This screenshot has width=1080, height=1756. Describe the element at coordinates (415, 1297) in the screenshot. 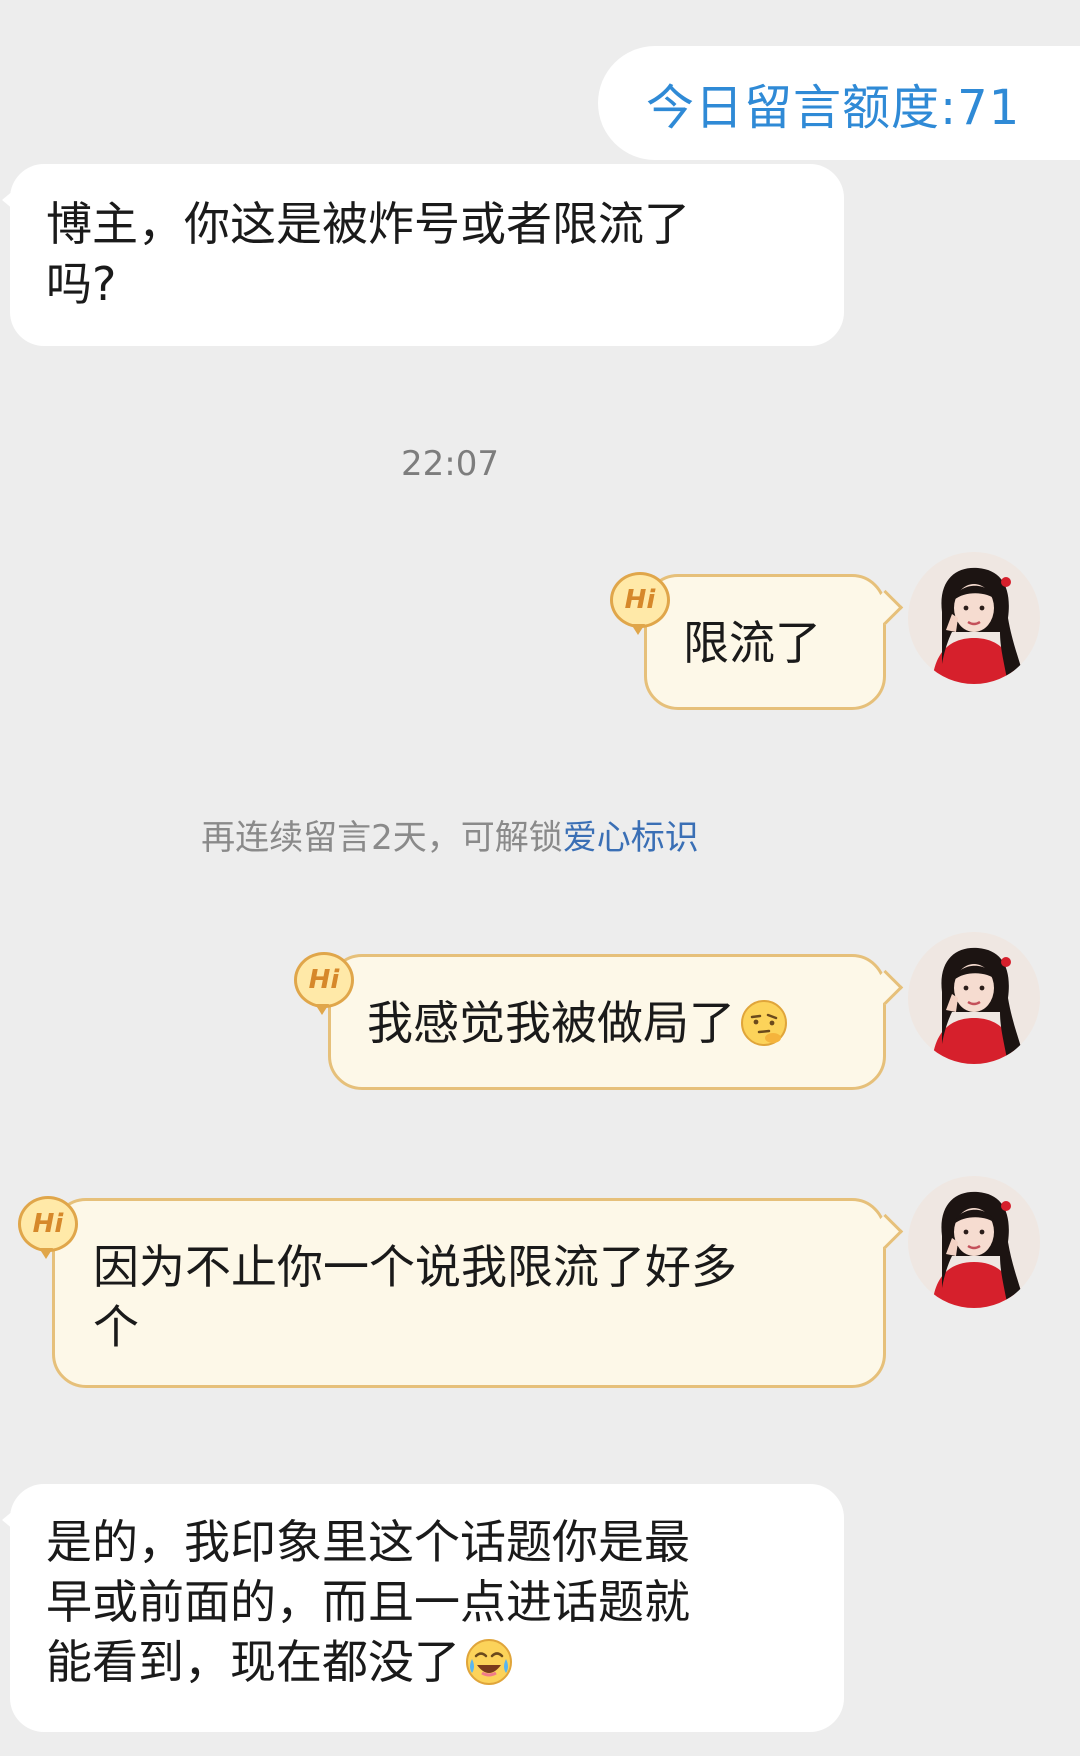

I see `outgoing-message-text: 因为不止你一个说我限流了好多 个` at that location.